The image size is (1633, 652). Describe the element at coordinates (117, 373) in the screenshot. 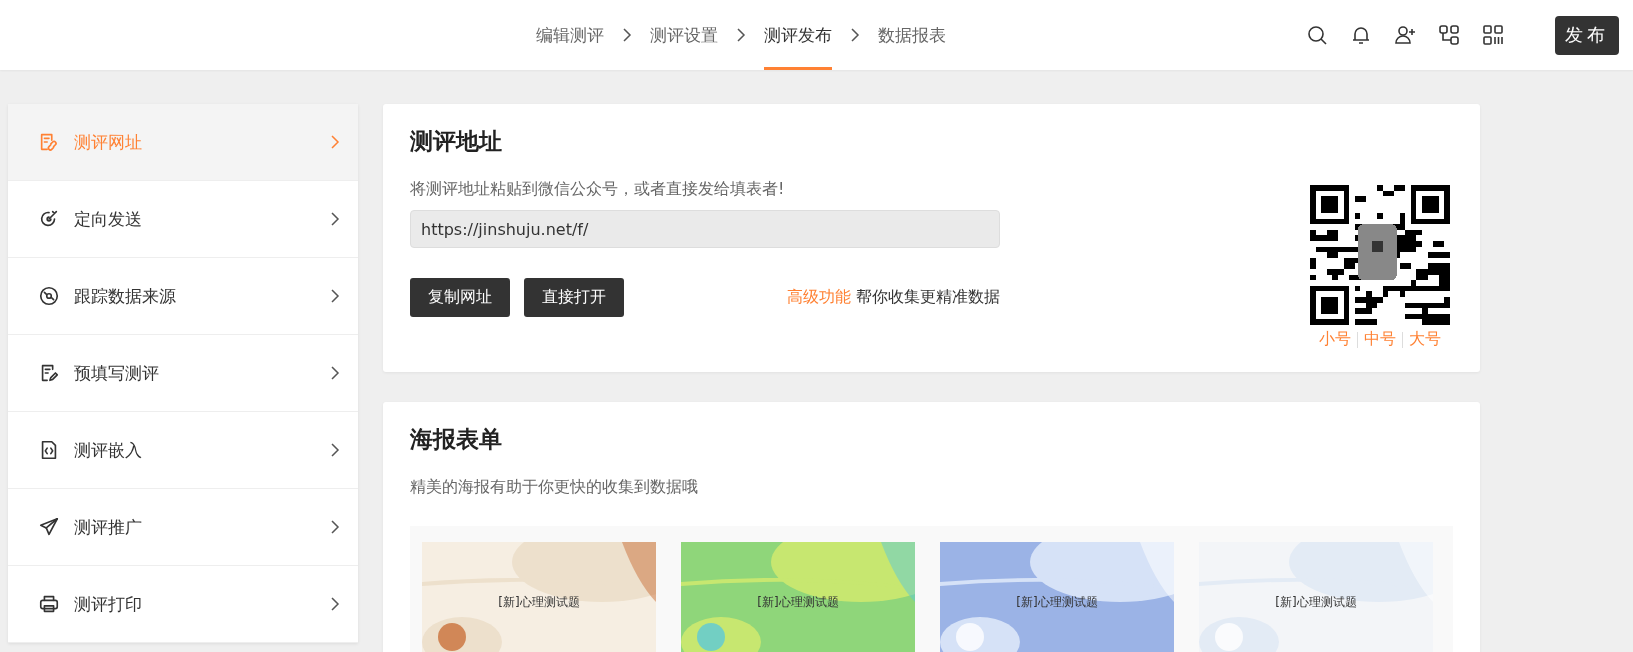

I see `sidebar-label: 预填写测评` at that location.